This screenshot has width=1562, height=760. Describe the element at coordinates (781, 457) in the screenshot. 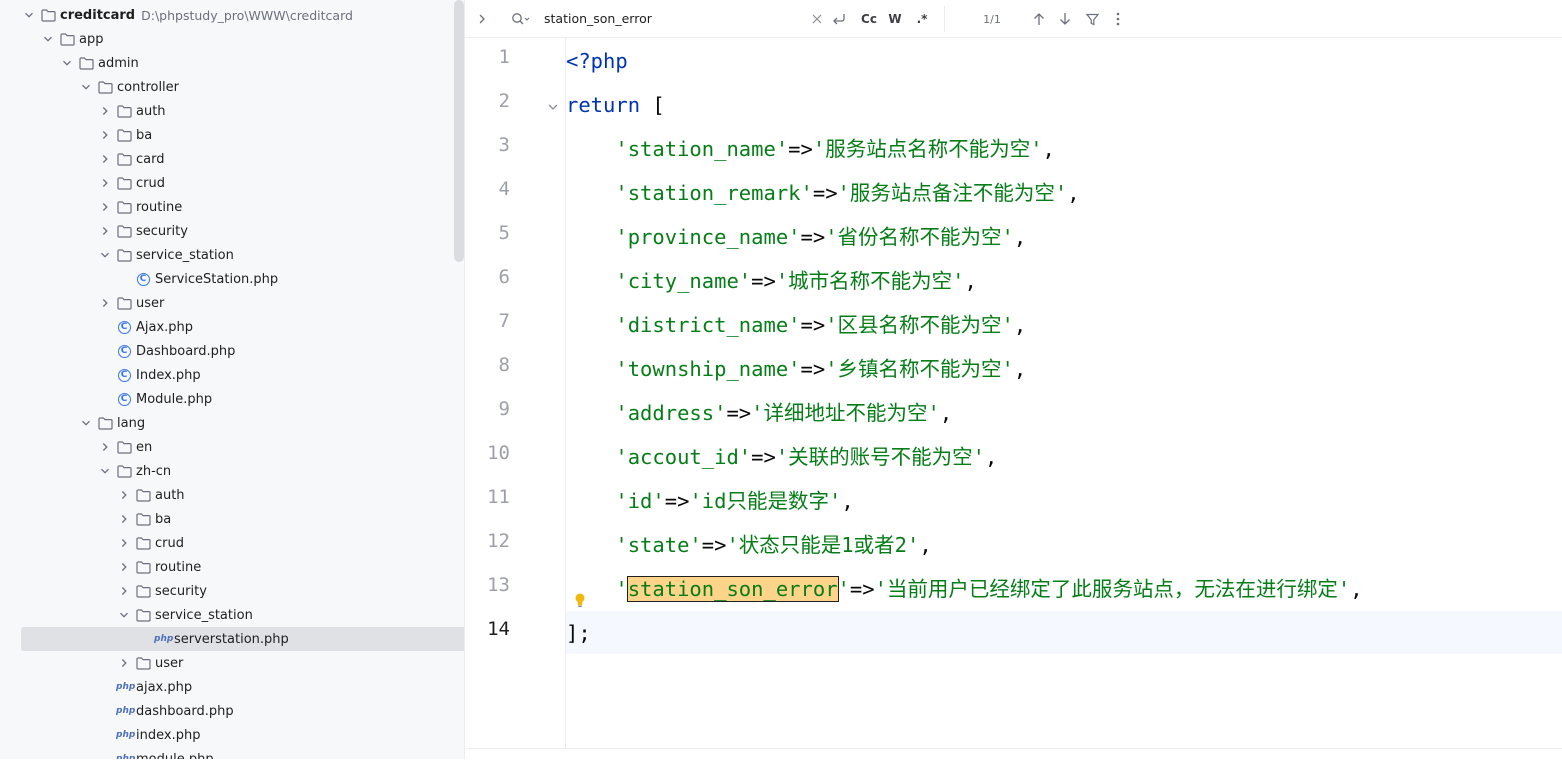

I see `code-line: 'accout_id'=>'关联的账号不能为空',` at that location.